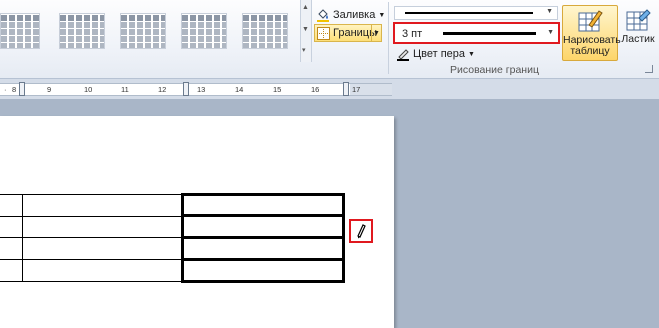 This screenshot has height=328, width=659. What do you see at coordinates (388, 38) in the screenshot?
I see `group-divider` at bounding box center [388, 38].